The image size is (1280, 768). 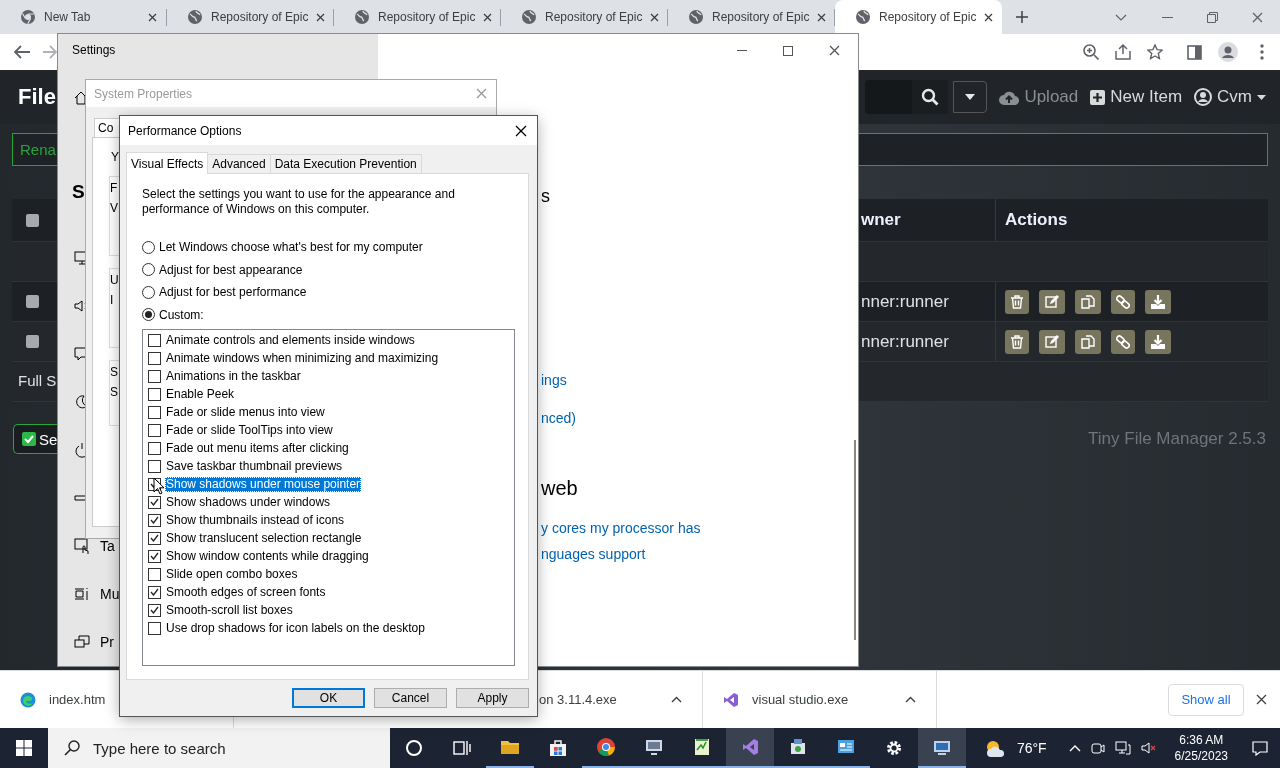 What do you see at coordinates (1131, 220) in the screenshot?
I see `column-header: Actions` at bounding box center [1131, 220].